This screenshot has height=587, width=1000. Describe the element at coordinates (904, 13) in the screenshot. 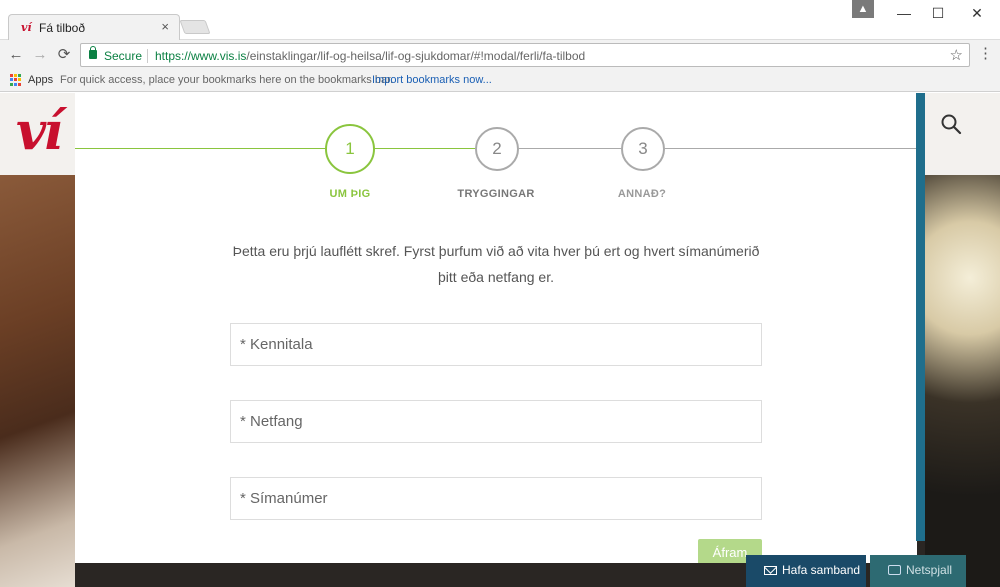

I see `minimize-button: —` at that location.